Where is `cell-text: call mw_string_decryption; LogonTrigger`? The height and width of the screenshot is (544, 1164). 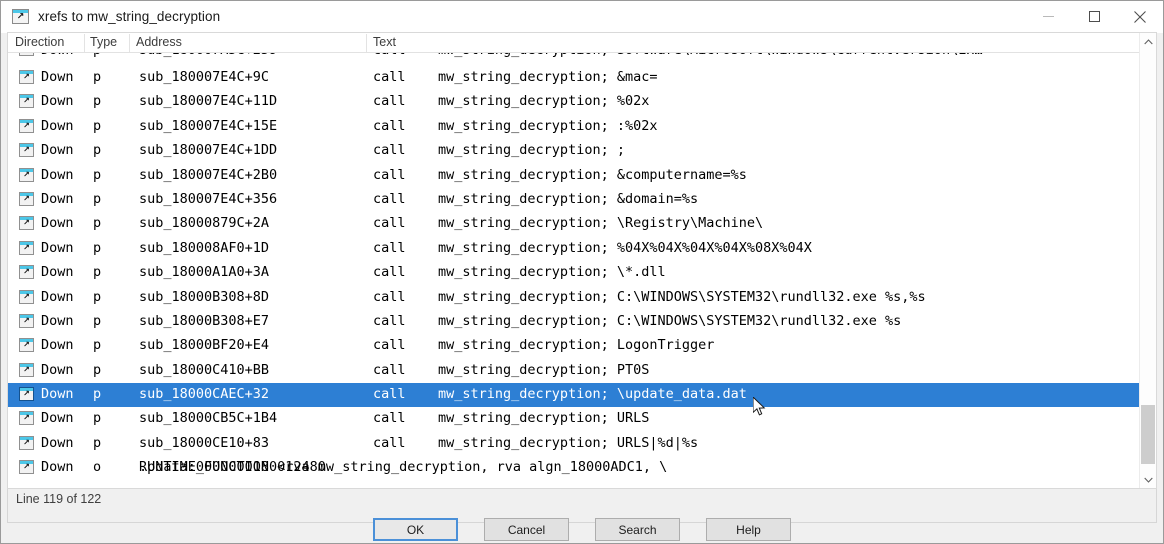 cell-text: call mw_string_decryption; LogonTrigger is located at coordinates (544, 345).